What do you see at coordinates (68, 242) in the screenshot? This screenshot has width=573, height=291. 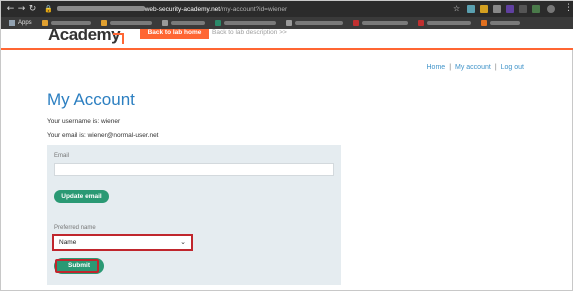 I see `preferred-name-value: Name` at bounding box center [68, 242].